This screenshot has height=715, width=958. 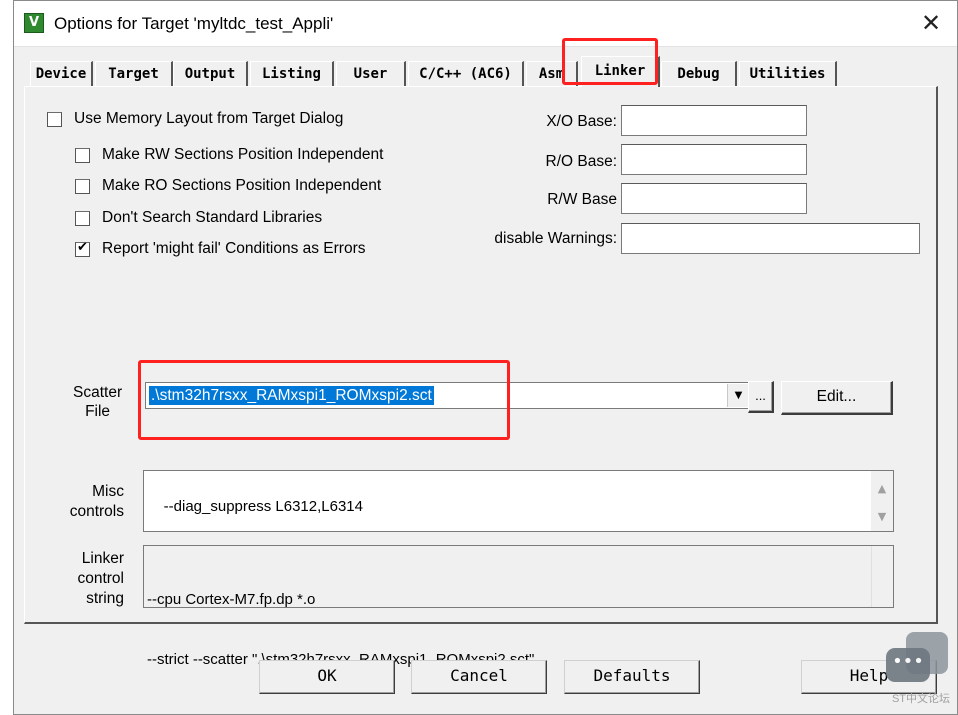 What do you see at coordinates (209, 118) in the screenshot?
I see `checkbox-label: Use Memory Layout from Target Dialog` at bounding box center [209, 118].